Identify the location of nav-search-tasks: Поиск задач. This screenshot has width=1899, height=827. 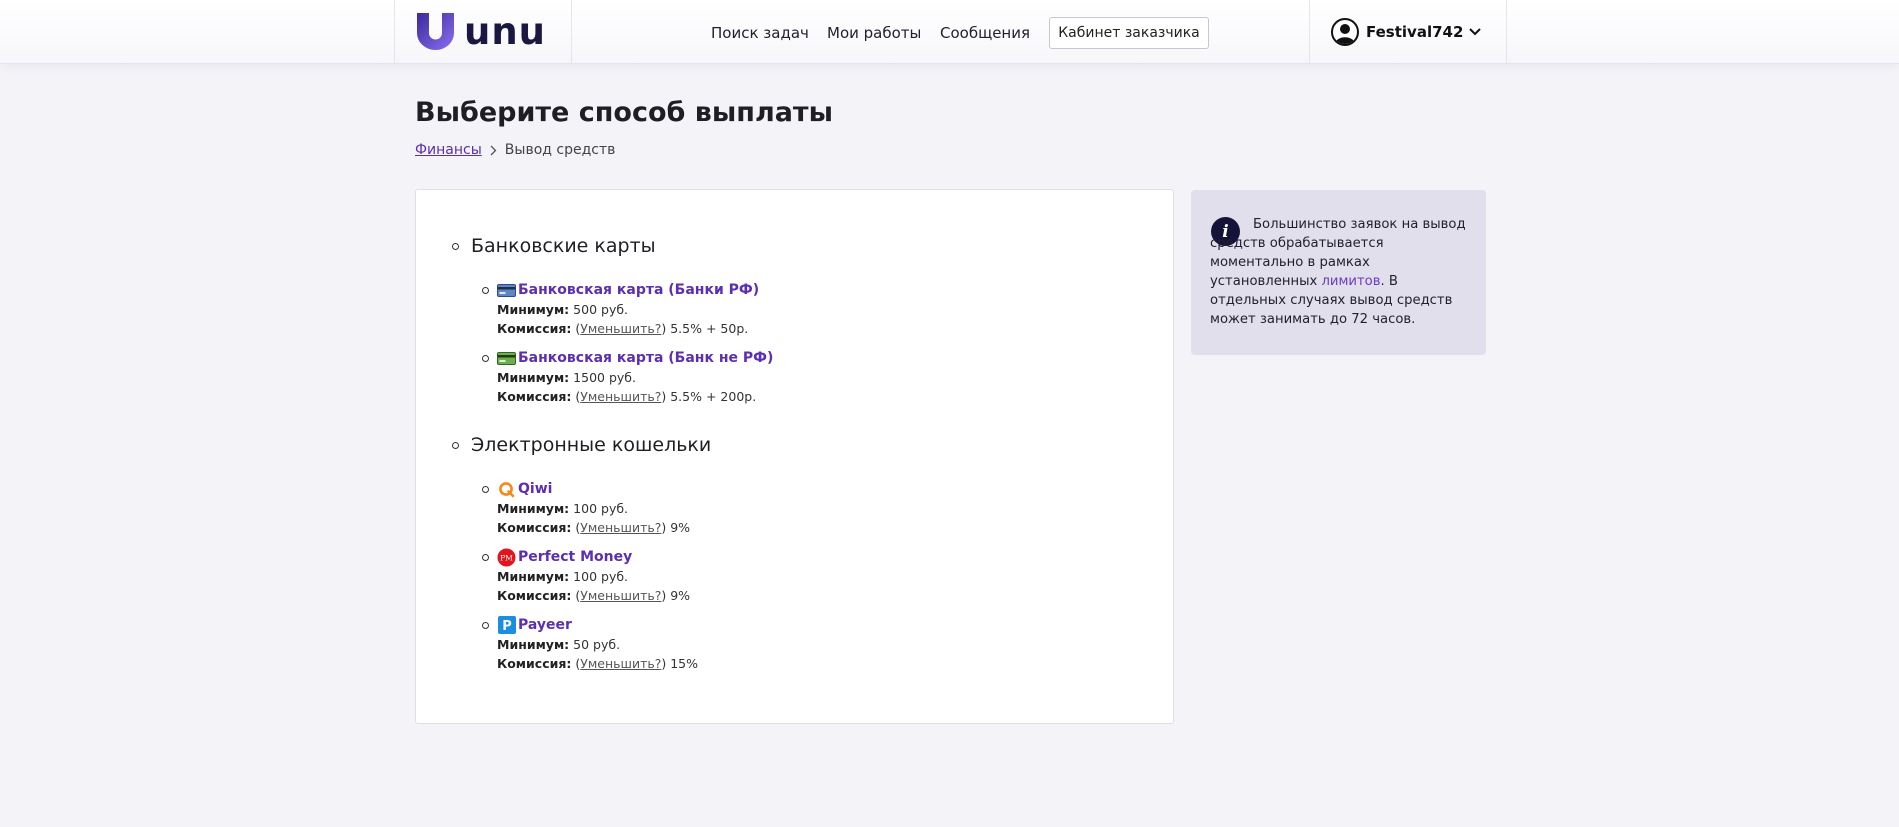
(760, 33).